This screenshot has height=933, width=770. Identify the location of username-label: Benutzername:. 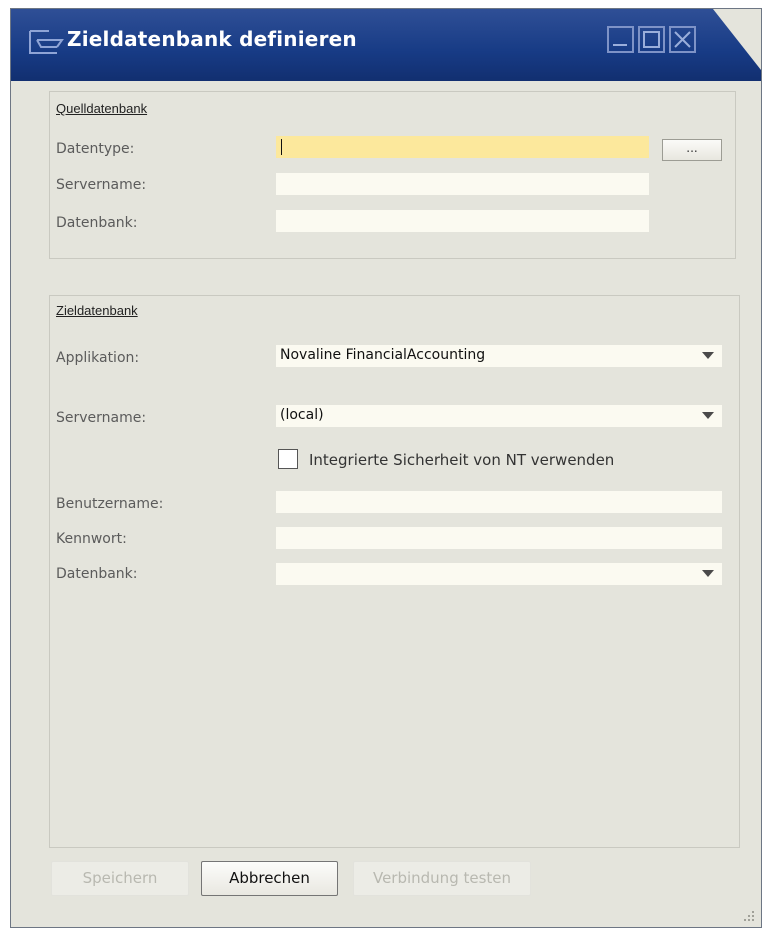
(110, 504).